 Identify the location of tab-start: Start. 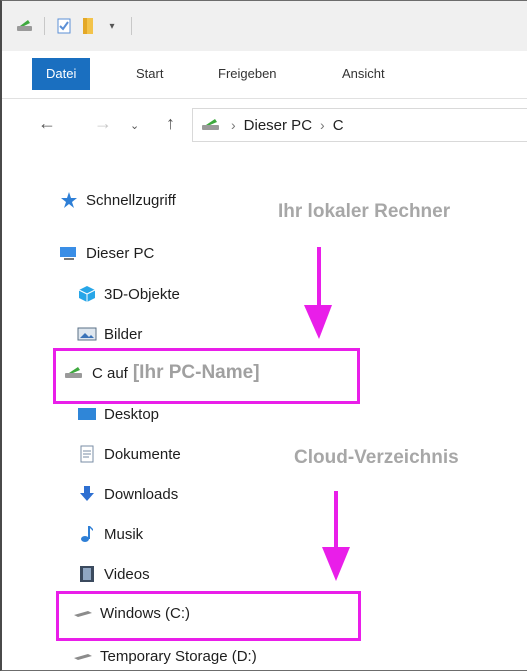
(149, 74).